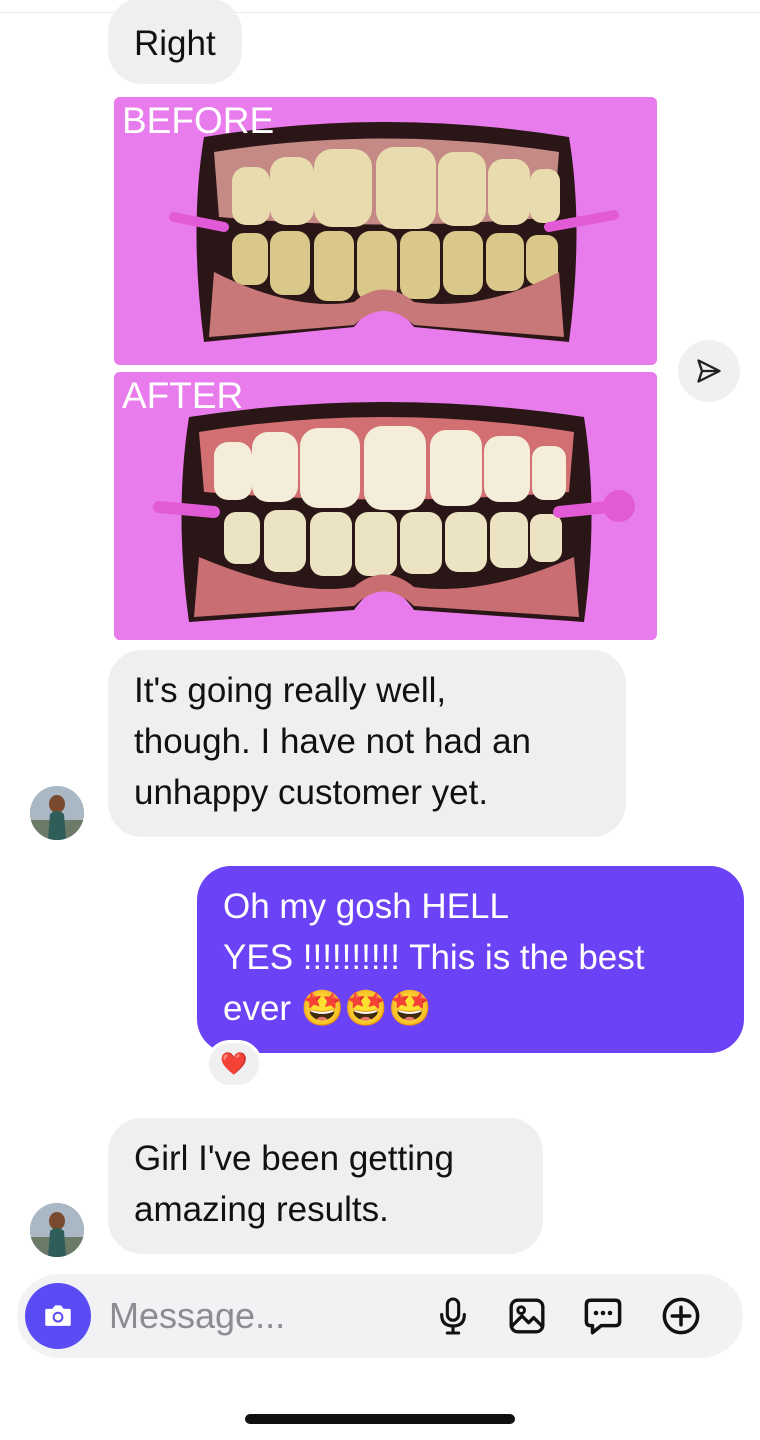 Image resolution: width=760 pixels, height=1440 pixels. Describe the element at coordinates (385, 231) in the screenshot. I see `before-photo: BEFORE` at that location.